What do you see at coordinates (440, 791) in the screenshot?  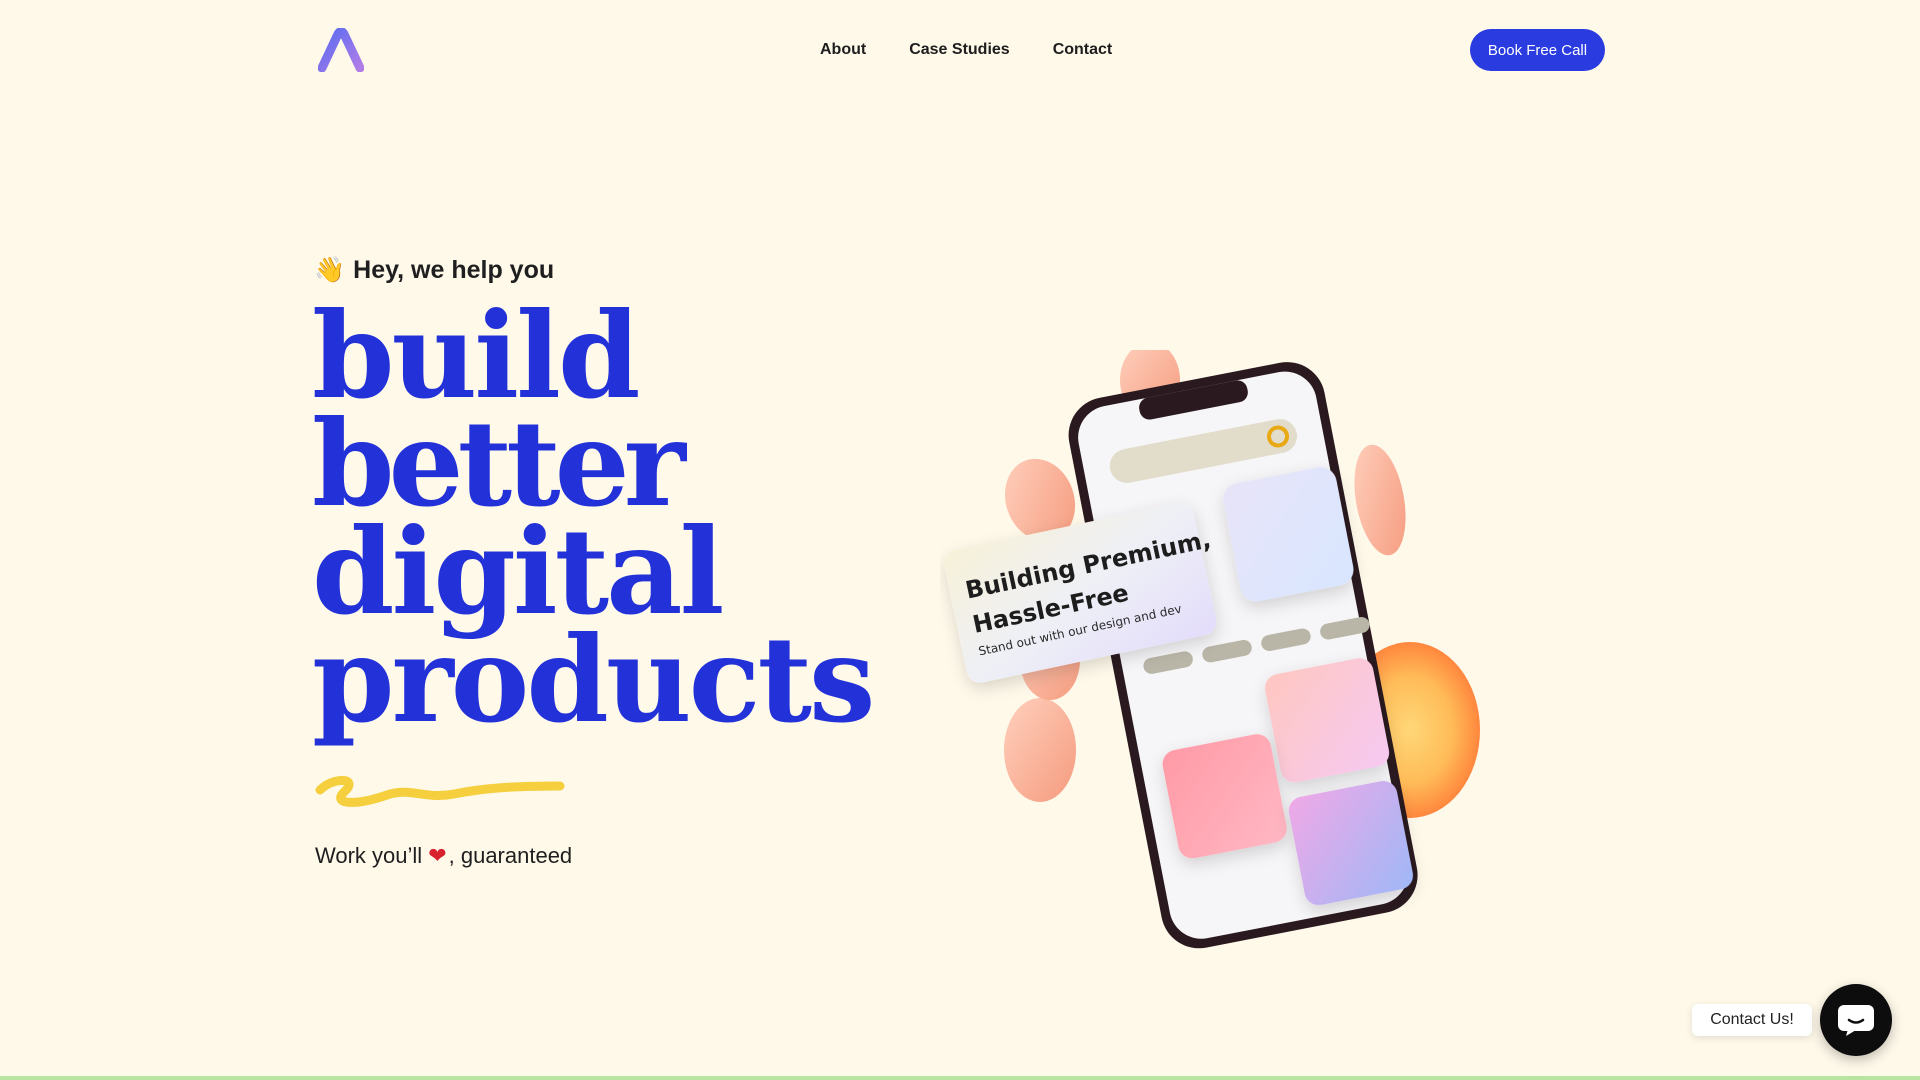 I see `yellow-squiggle-underline` at bounding box center [440, 791].